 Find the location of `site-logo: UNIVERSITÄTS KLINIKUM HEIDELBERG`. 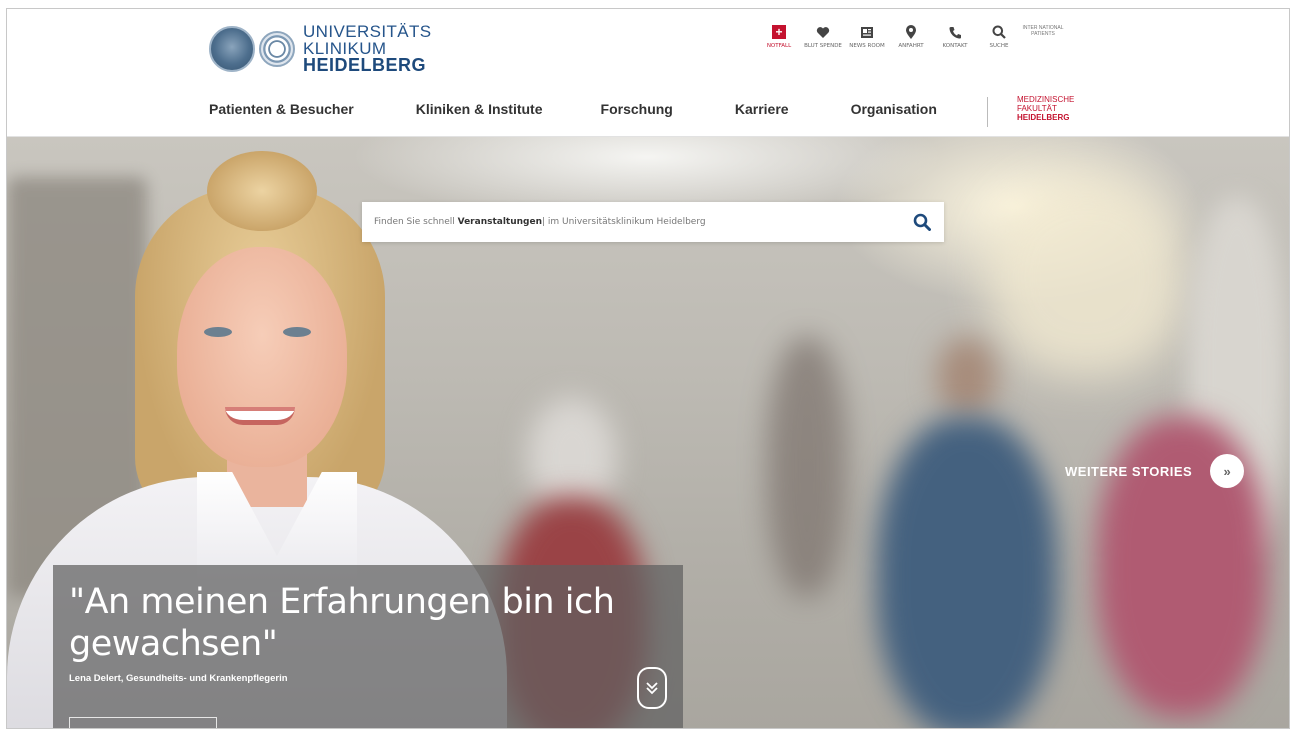

site-logo: UNIVERSITÄTS KLINIKUM HEIDELBERG is located at coordinates (320, 48).